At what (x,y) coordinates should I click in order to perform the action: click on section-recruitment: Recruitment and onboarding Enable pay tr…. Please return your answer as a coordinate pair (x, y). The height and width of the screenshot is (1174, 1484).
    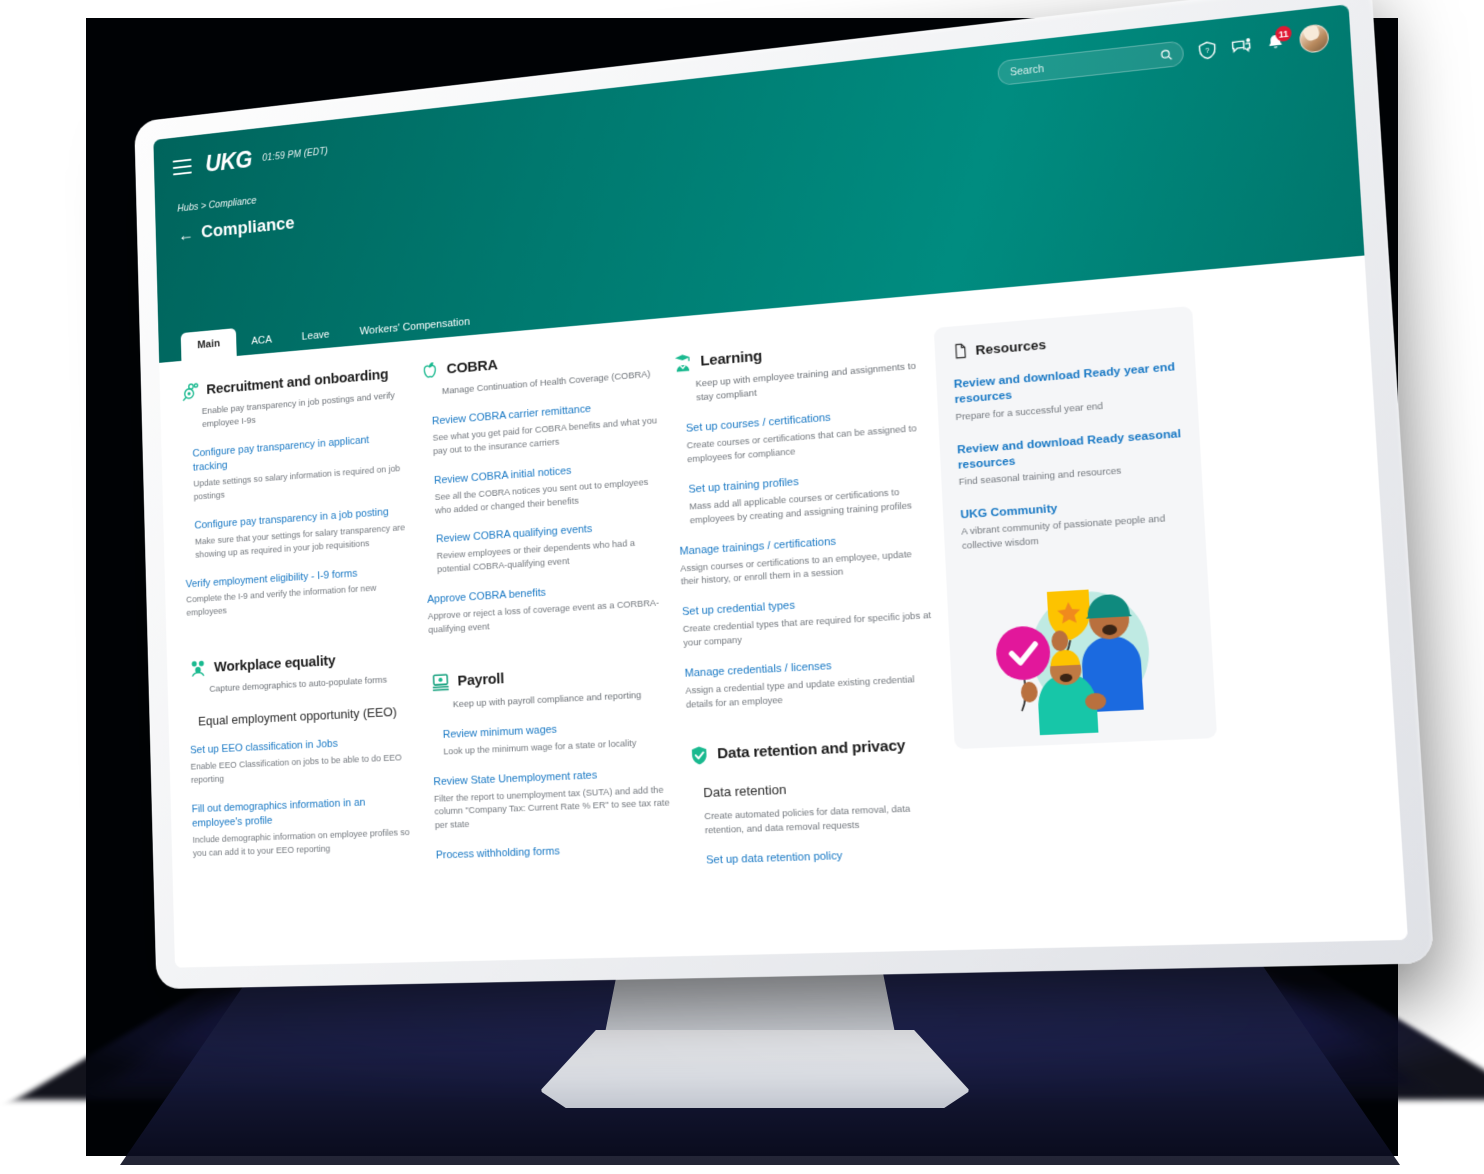
    Looking at the image, I should click on (296, 491).